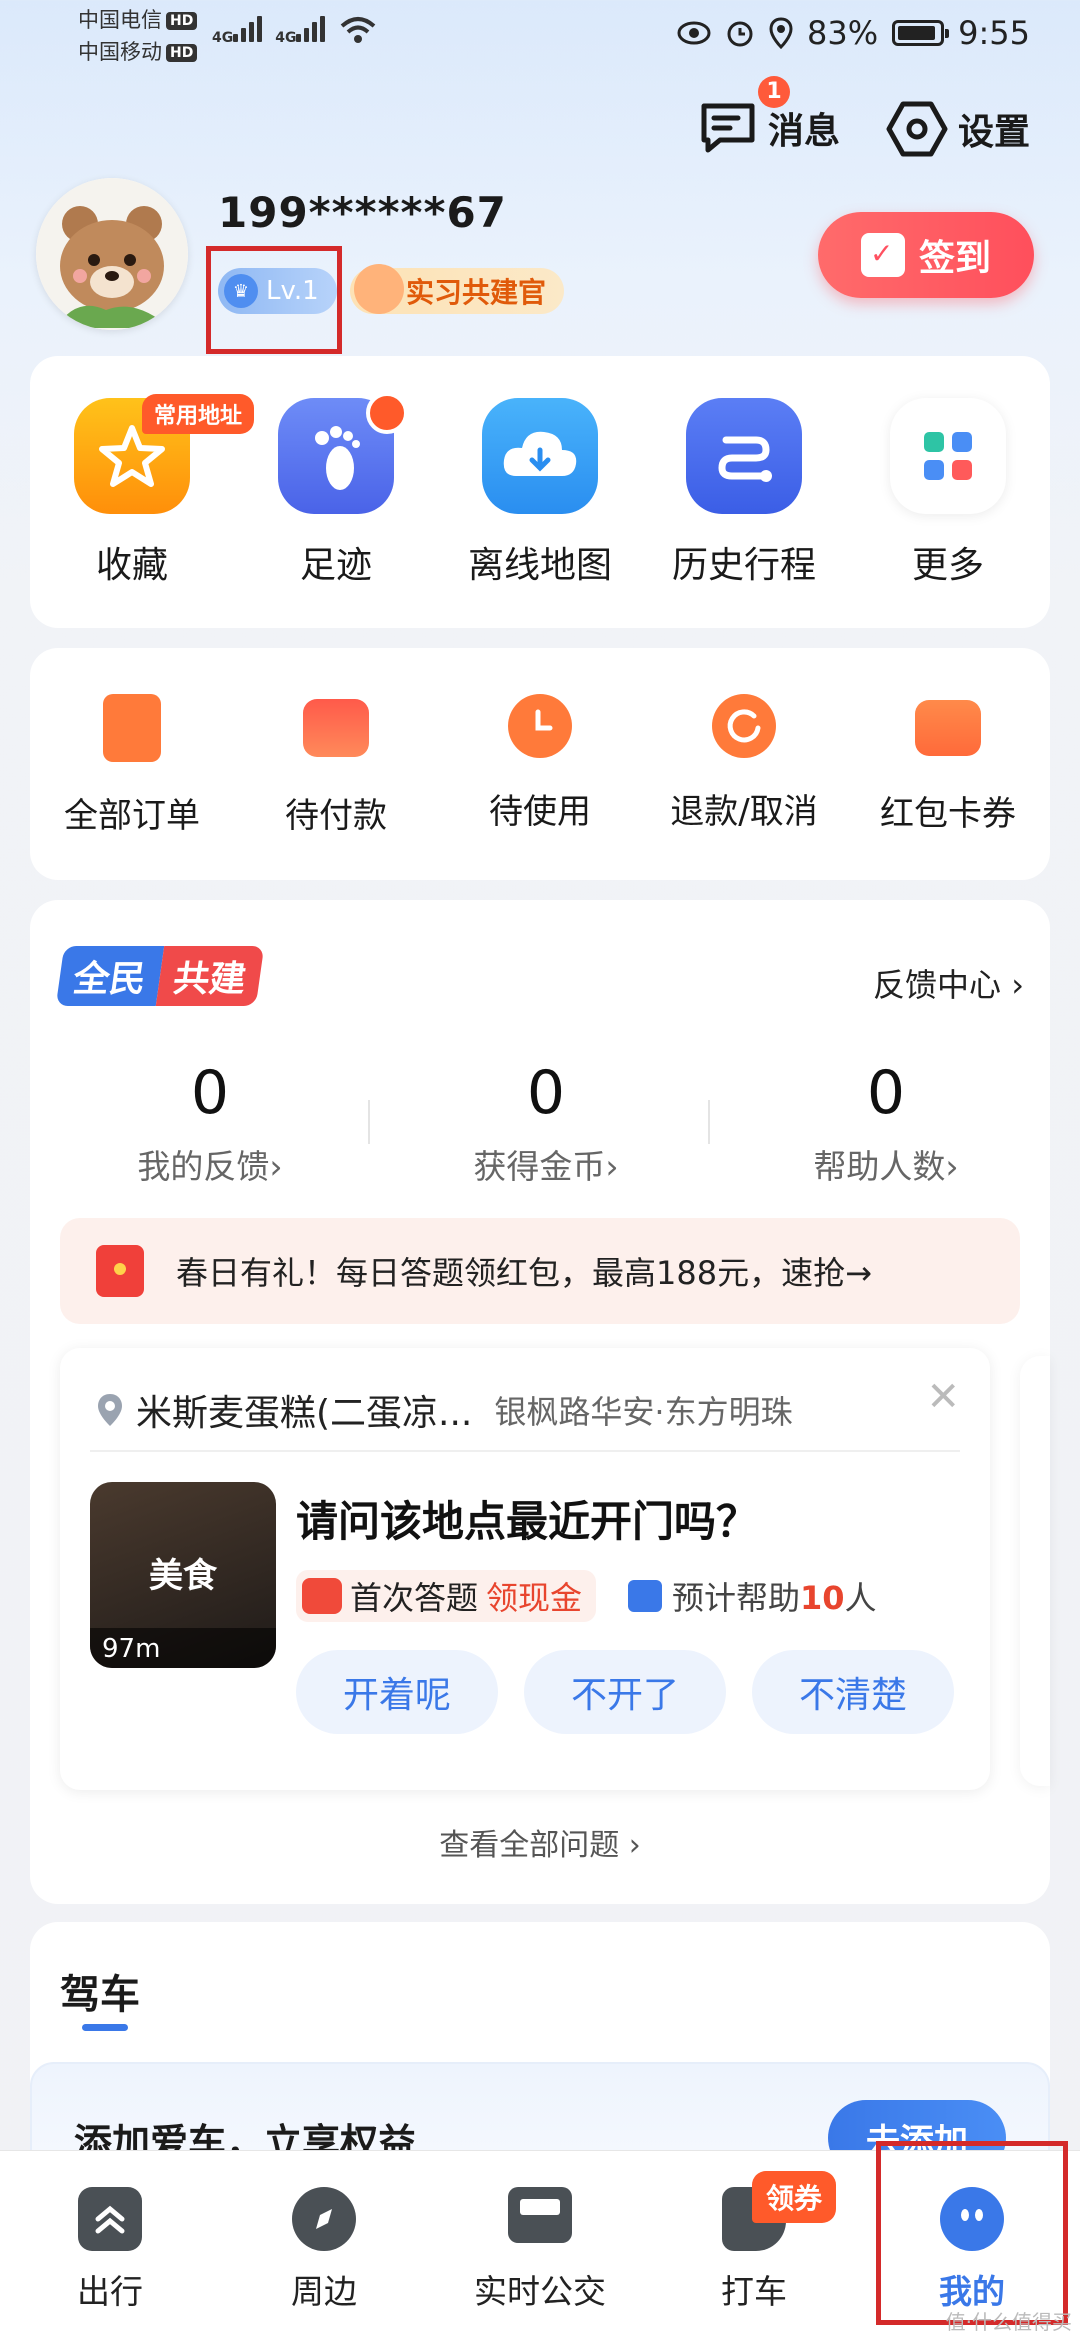 The height and width of the screenshot is (2341, 1080). I want to click on refund-icon, so click(744, 726).